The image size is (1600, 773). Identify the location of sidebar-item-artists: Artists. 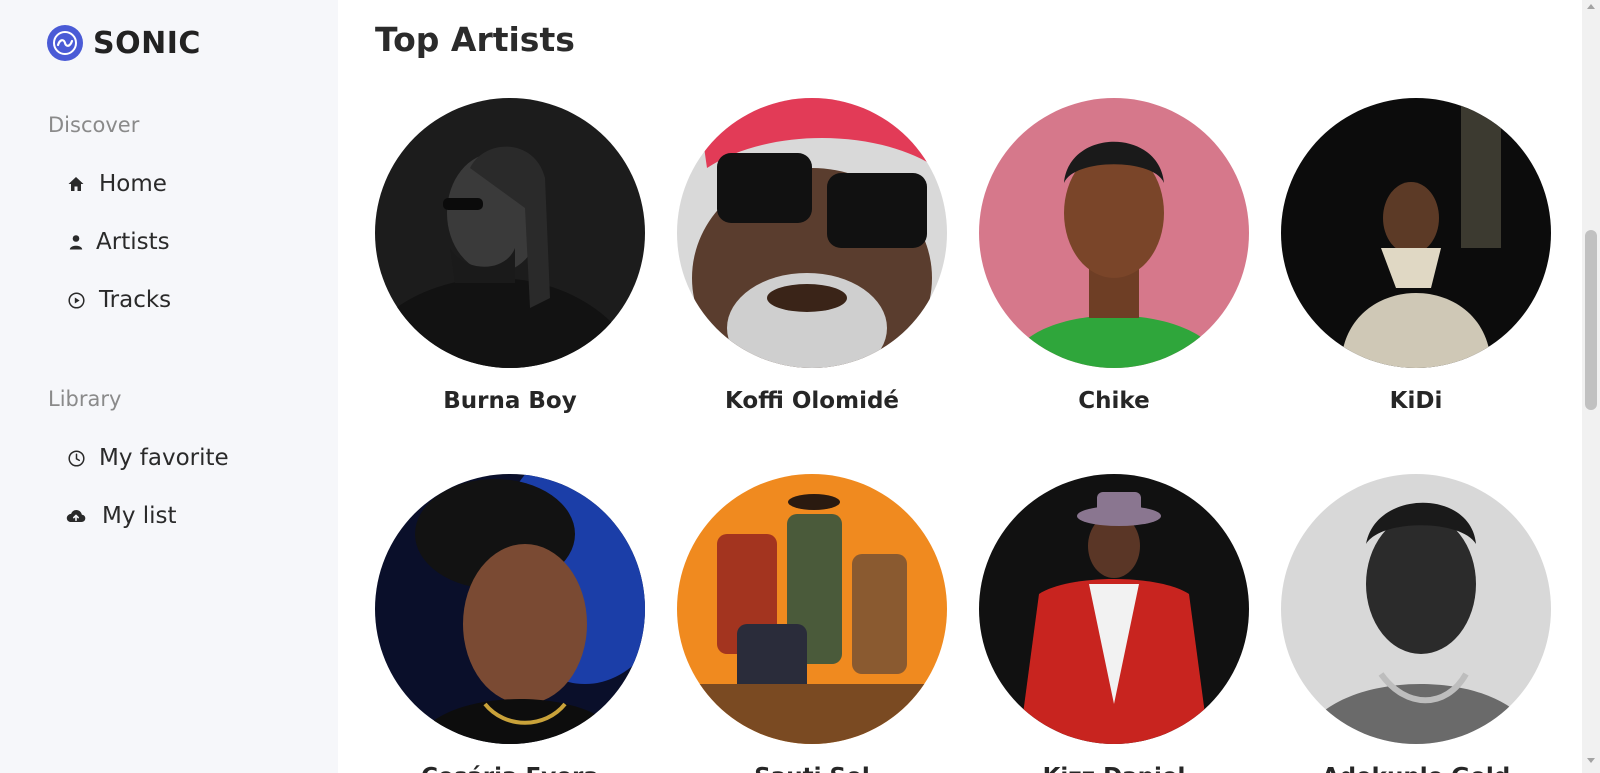
(118, 242).